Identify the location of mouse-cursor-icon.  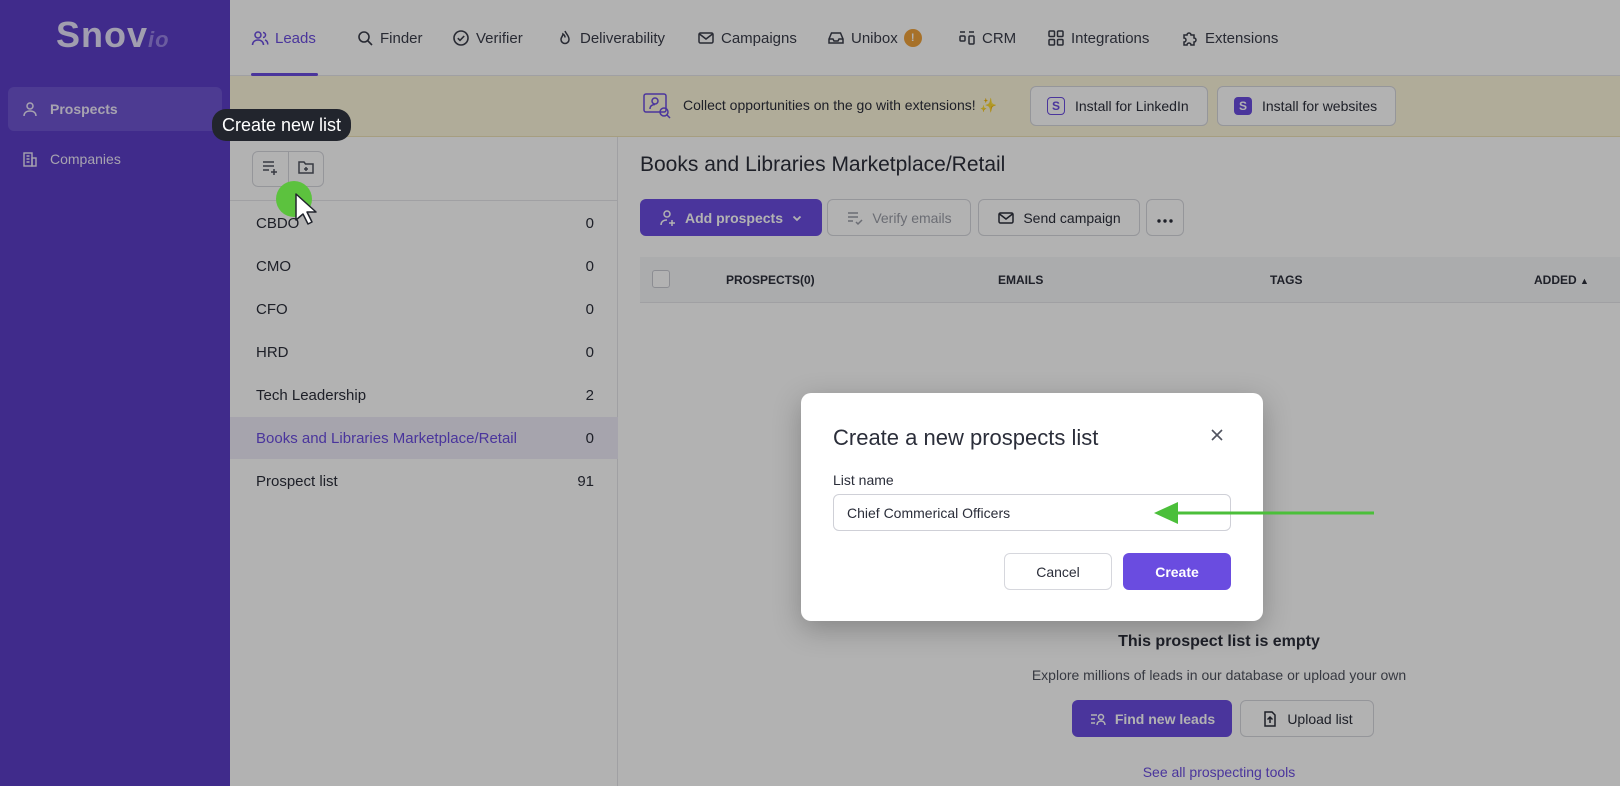
(306, 209).